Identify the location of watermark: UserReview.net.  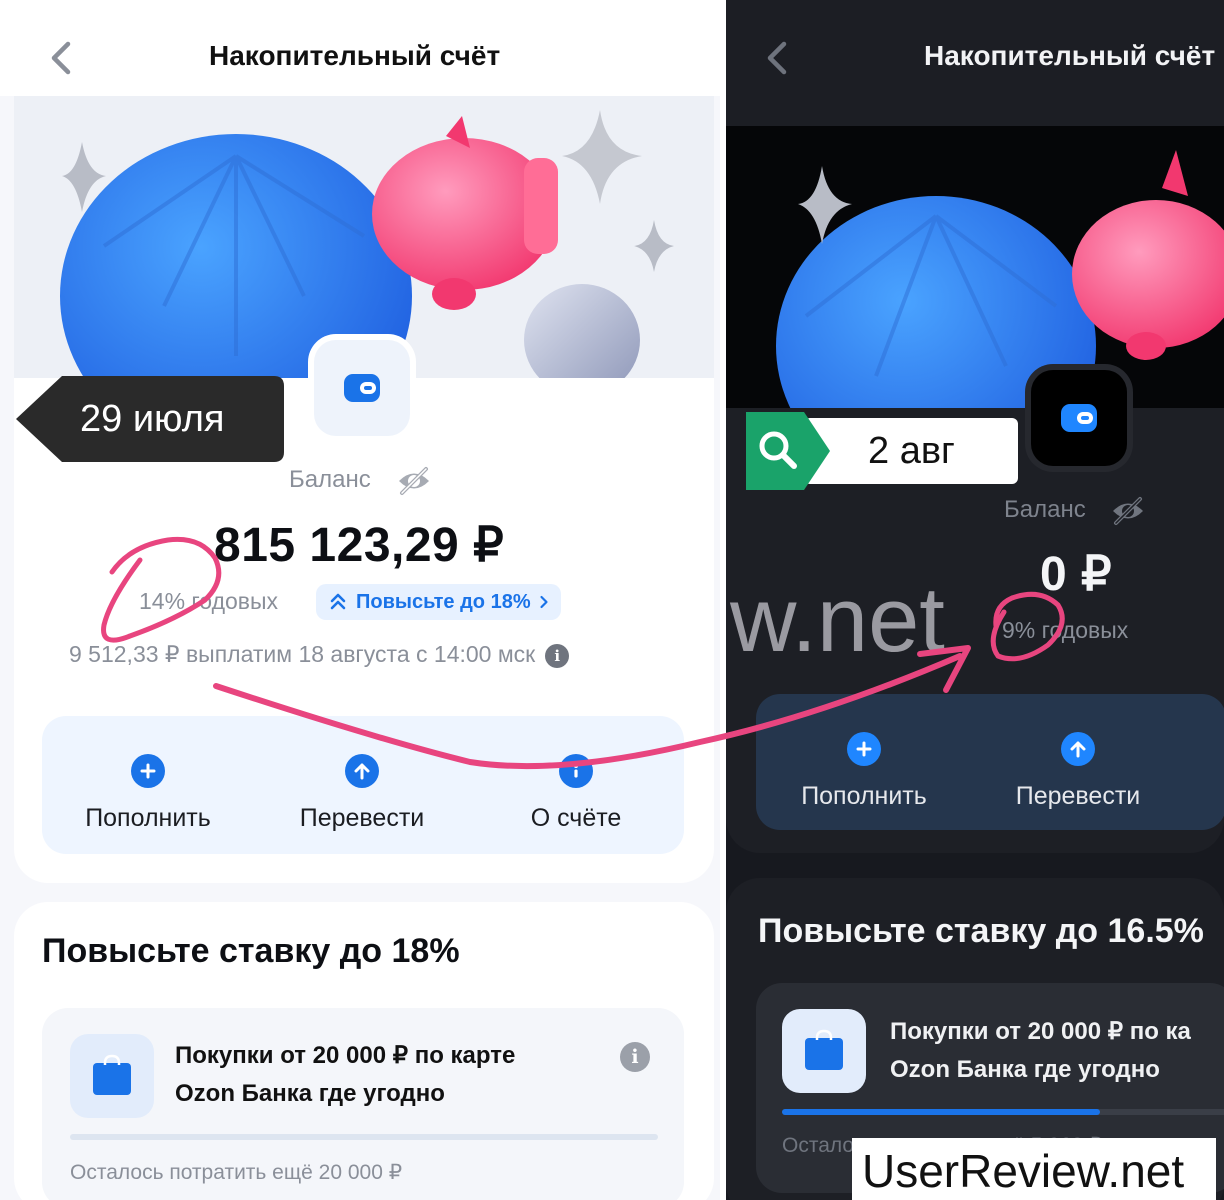
(1023, 1171).